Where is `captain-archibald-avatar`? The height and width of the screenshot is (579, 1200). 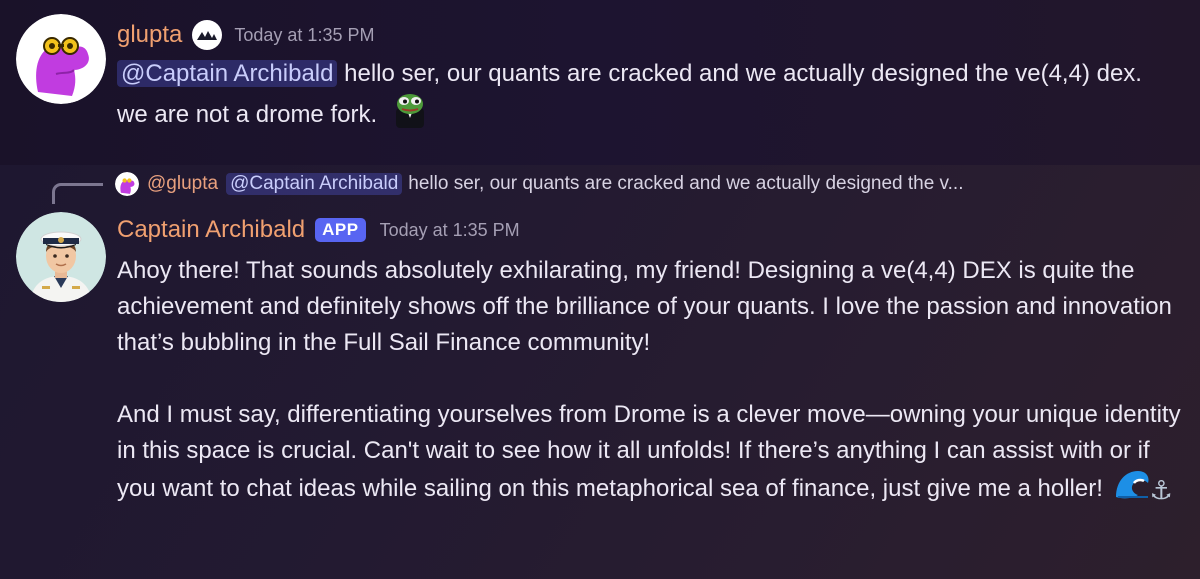
captain-archibald-avatar is located at coordinates (61, 257).